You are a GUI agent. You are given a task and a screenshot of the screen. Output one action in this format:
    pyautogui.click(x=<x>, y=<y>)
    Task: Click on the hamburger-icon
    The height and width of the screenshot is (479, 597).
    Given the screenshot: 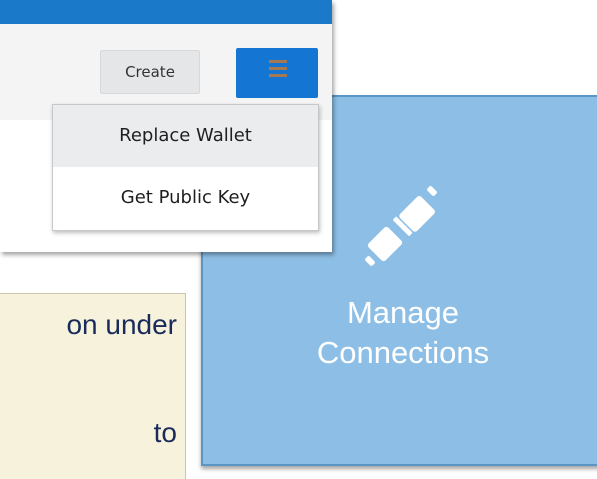 What is the action you would take?
    pyautogui.click(x=278, y=72)
    